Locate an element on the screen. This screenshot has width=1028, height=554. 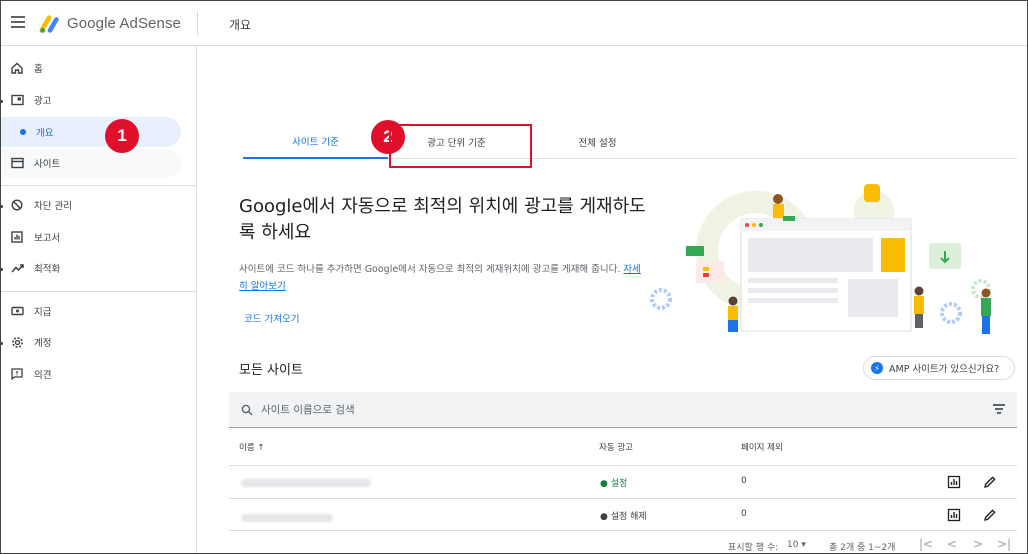
optimize-icon is located at coordinates (17, 268).